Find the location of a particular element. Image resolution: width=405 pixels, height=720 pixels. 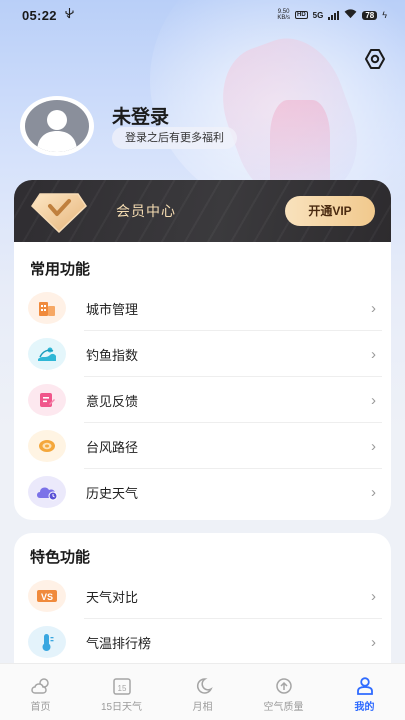

history-weather-icon is located at coordinates (47, 492).